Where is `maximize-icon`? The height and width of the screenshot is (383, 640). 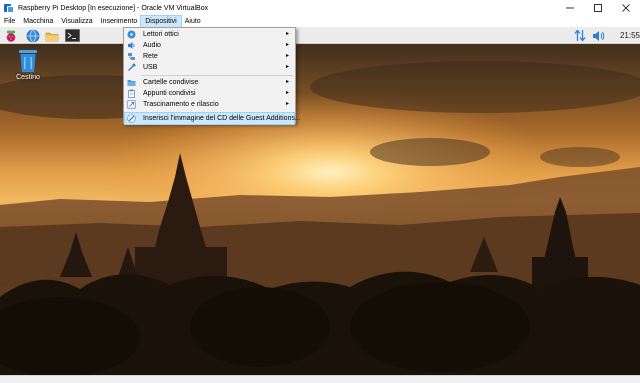
maximize-icon is located at coordinates (598, 8).